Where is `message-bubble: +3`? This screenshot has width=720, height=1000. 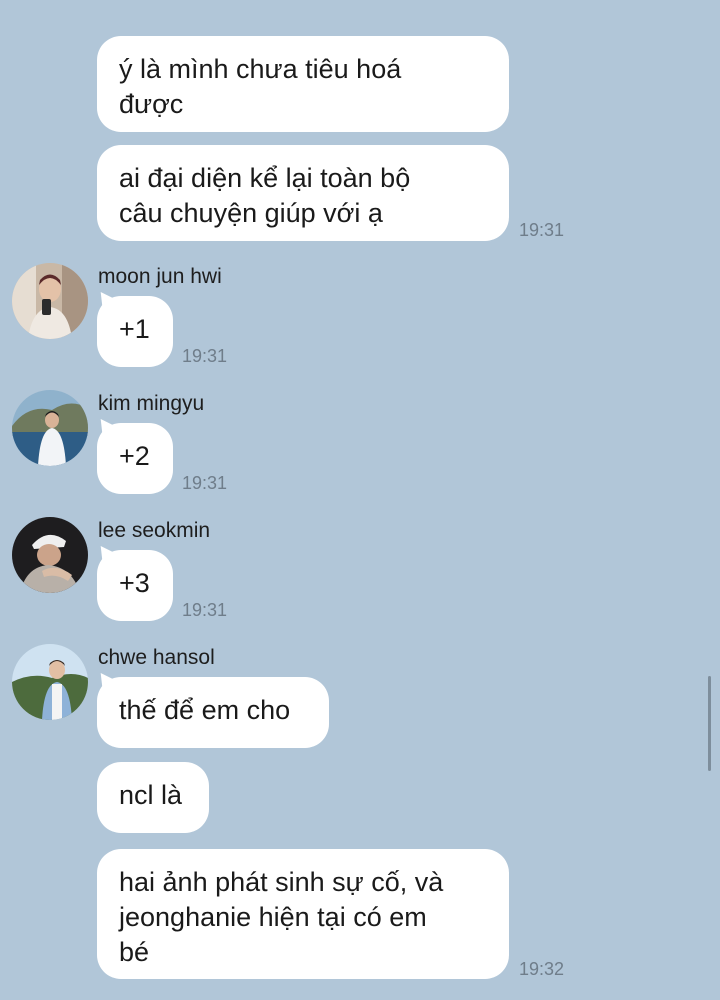 message-bubble: +3 is located at coordinates (135, 585).